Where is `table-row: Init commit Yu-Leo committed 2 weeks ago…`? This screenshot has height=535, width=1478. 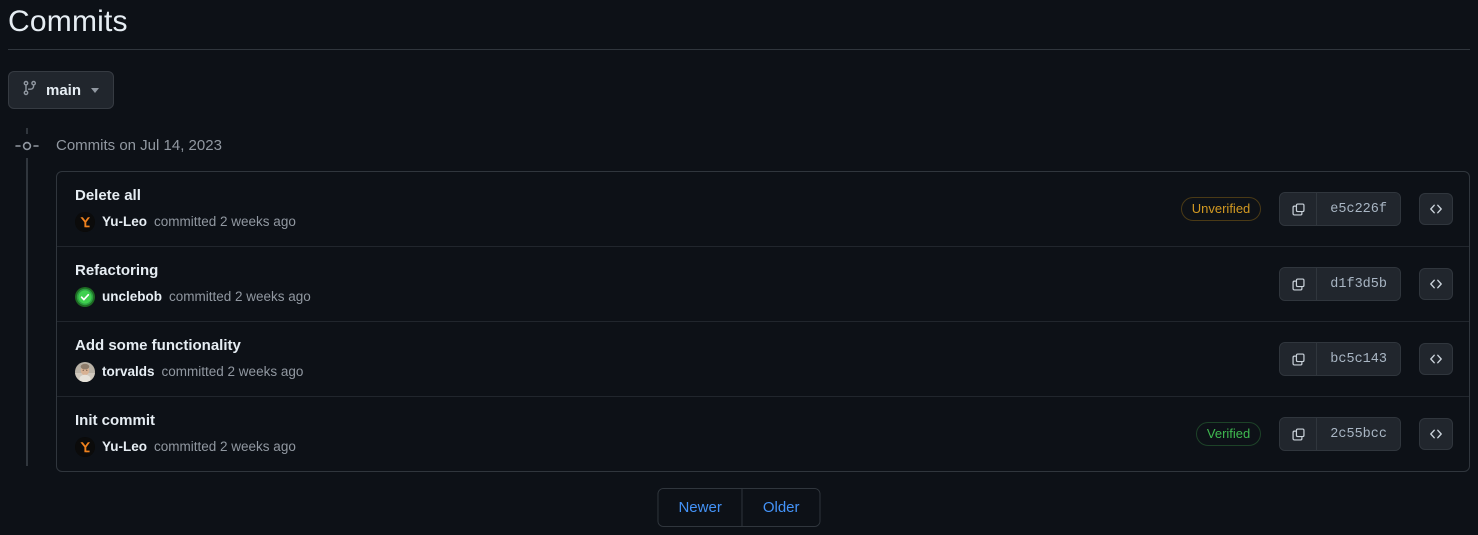 table-row: Init commit Yu-Leo committed 2 weeks ago… is located at coordinates (763, 434).